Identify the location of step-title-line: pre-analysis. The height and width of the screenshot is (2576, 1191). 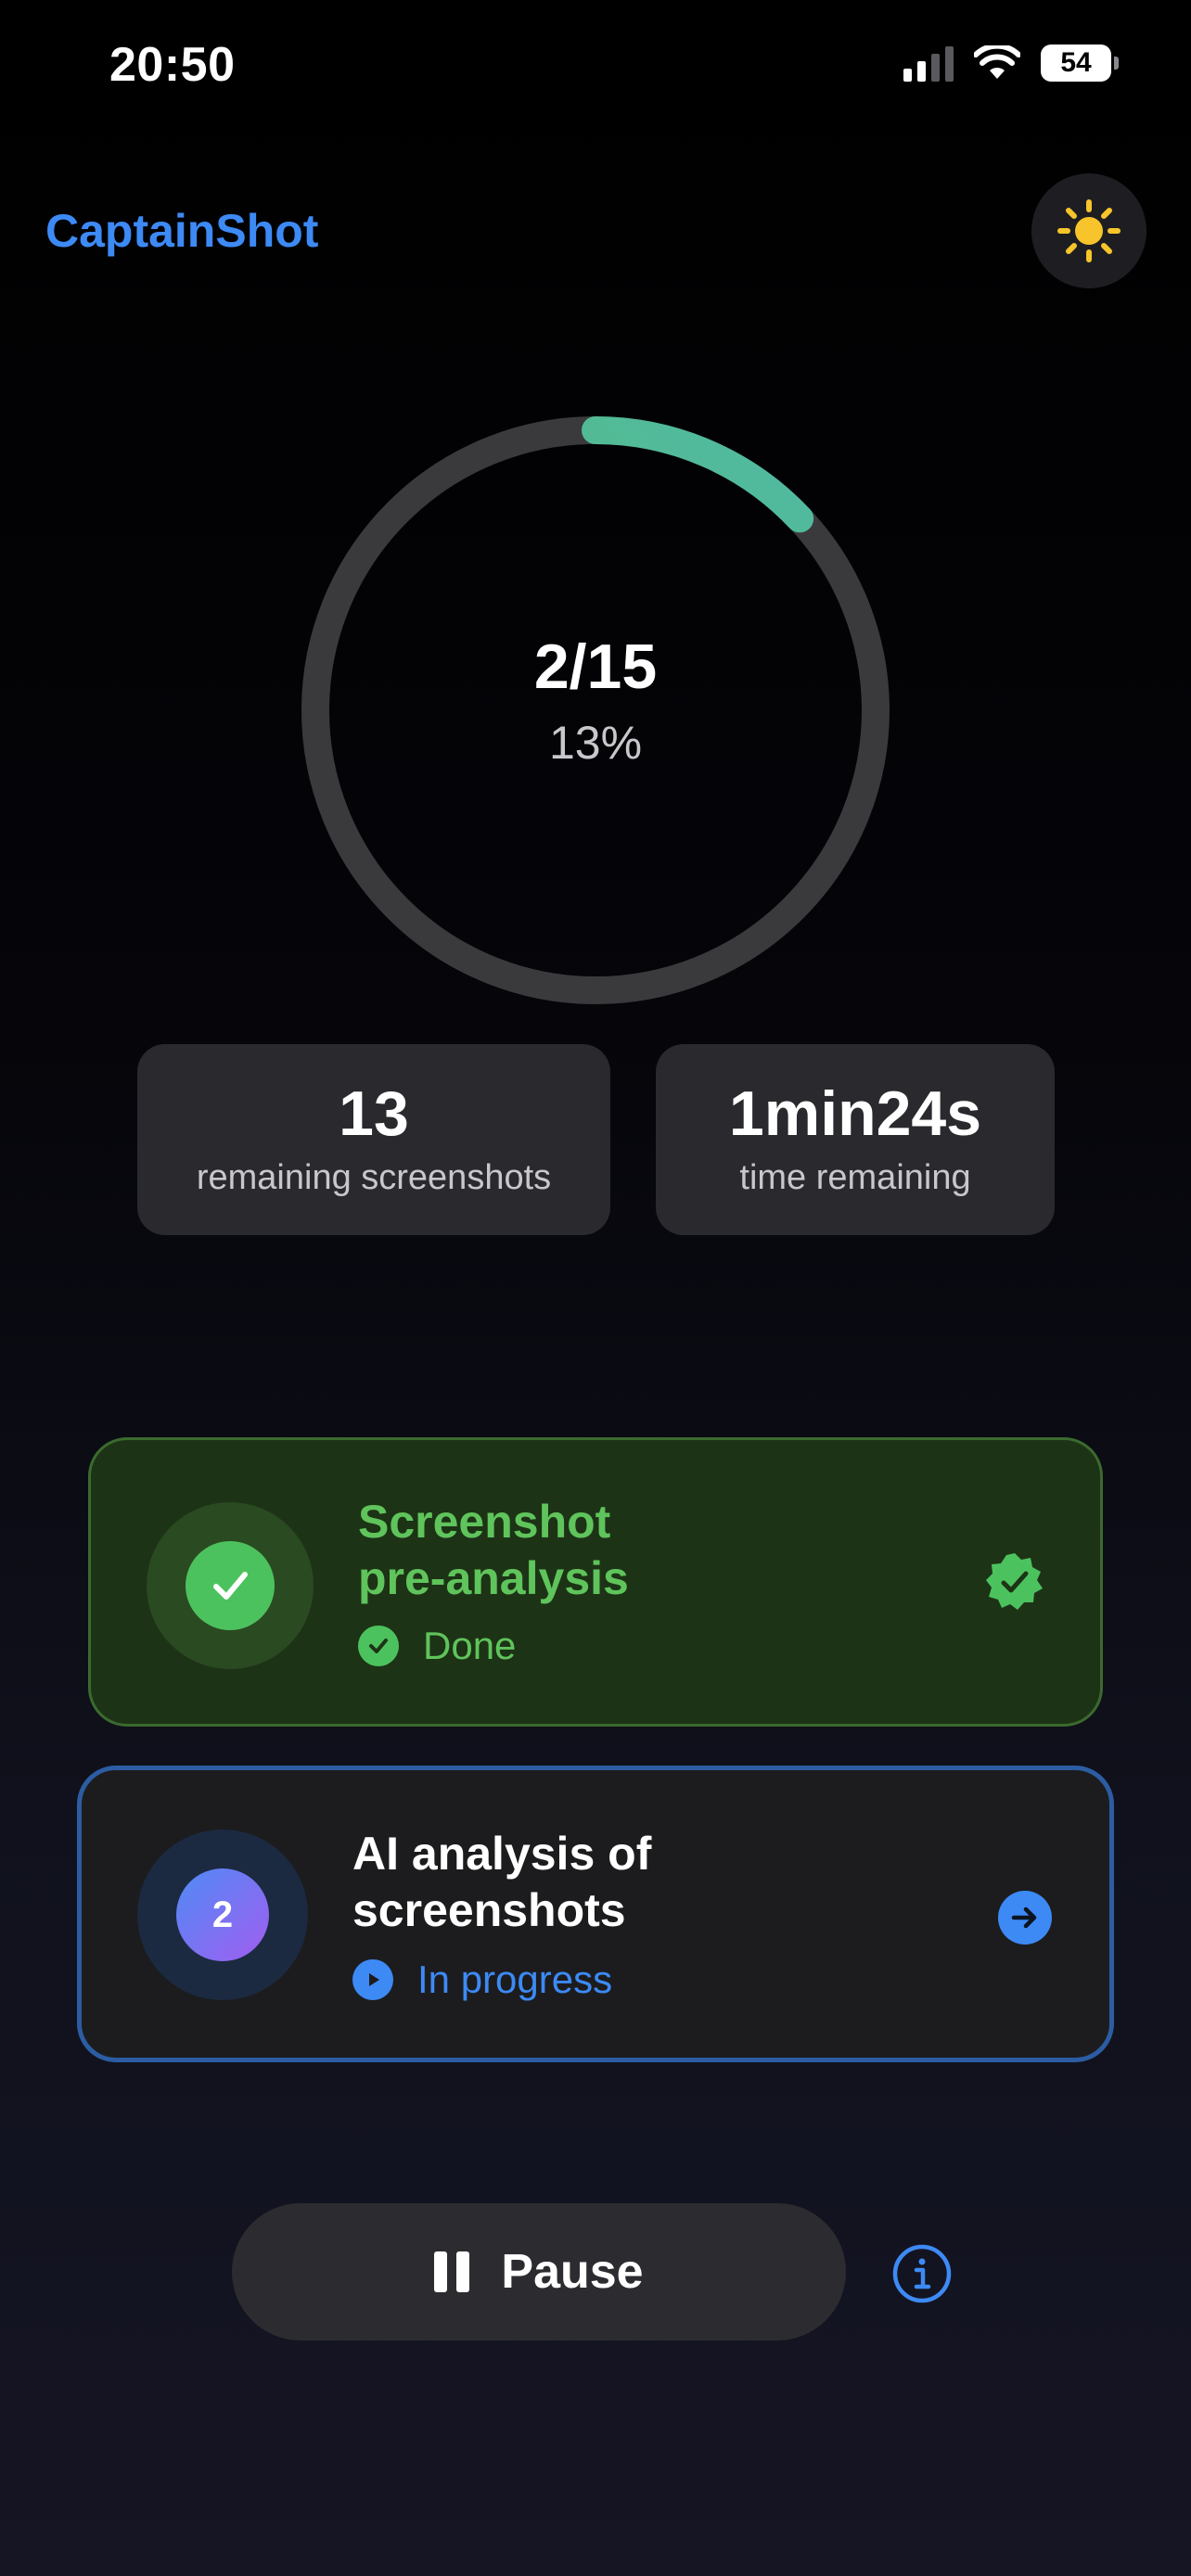
(493, 1578).